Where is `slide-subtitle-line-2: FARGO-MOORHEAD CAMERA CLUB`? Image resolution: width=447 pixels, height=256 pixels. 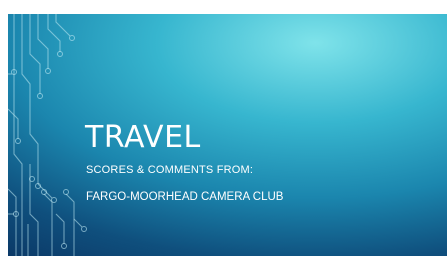
slide-subtitle-line-2: FARGO-MOORHEAD CAMERA CLUB is located at coordinates (185, 197).